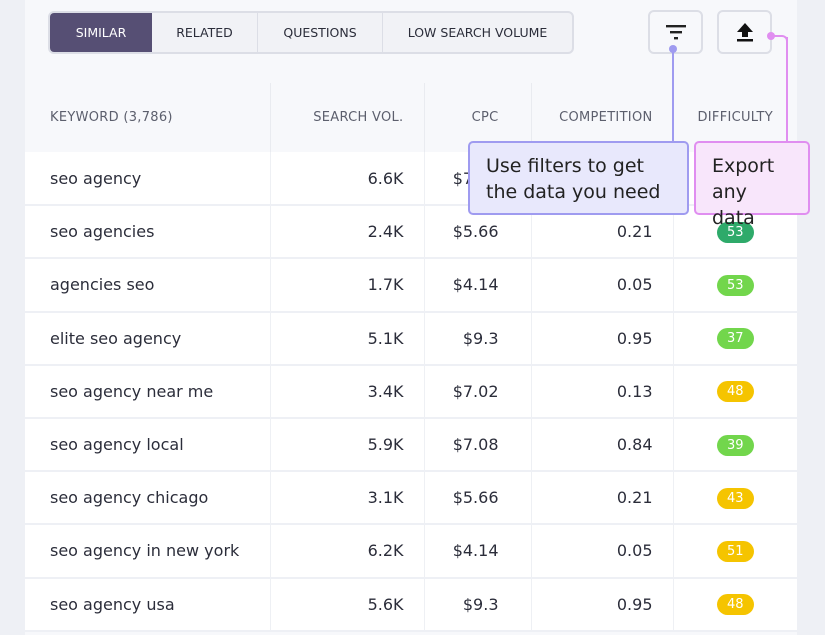 The image size is (825, 635). I want to click on upload-export-icon, so click(744, 32).